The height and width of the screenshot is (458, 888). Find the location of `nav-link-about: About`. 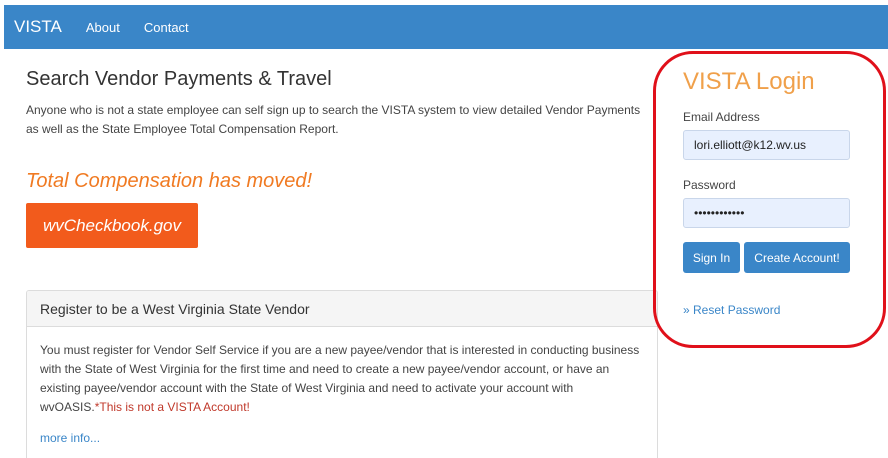

nav-link-about: About is located at coordinates (103, 27).